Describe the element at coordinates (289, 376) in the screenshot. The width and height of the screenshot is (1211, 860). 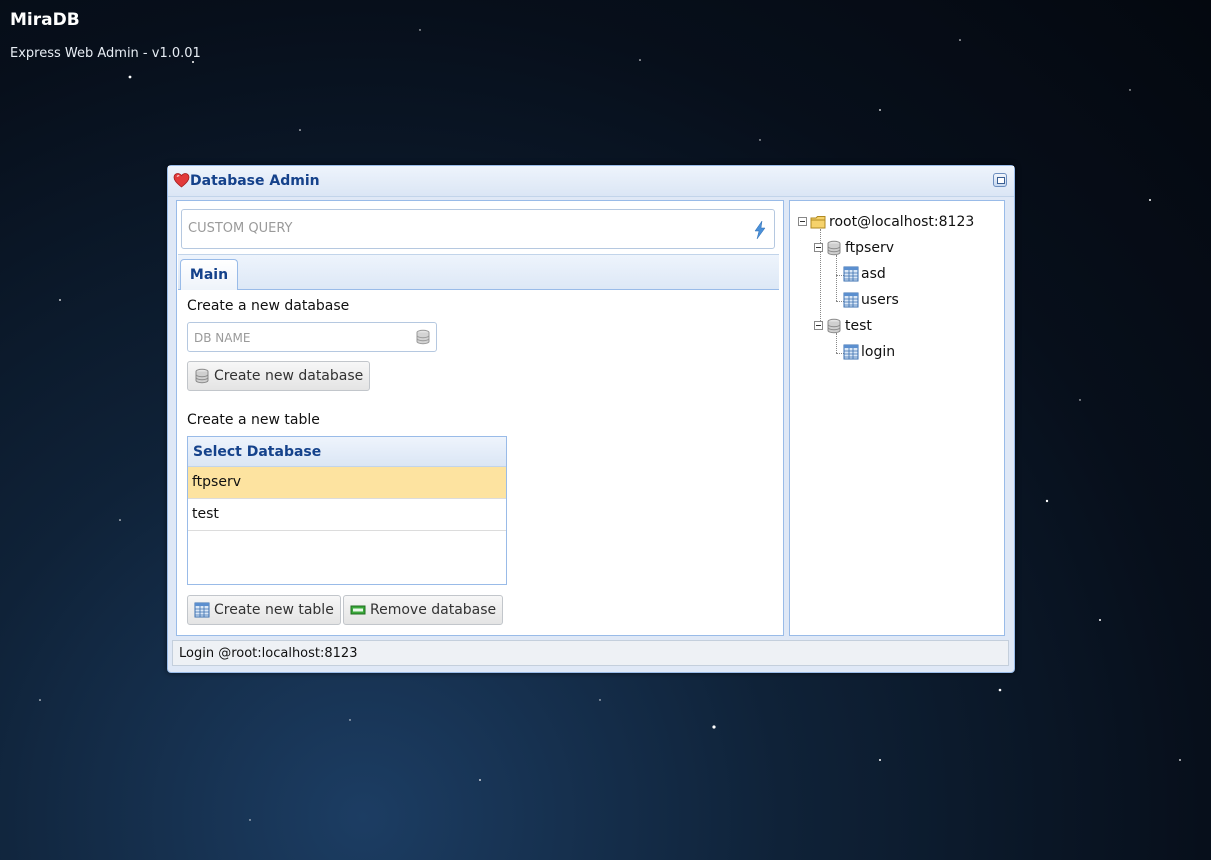
I see `create-database-label-text: Create new database` at that location.